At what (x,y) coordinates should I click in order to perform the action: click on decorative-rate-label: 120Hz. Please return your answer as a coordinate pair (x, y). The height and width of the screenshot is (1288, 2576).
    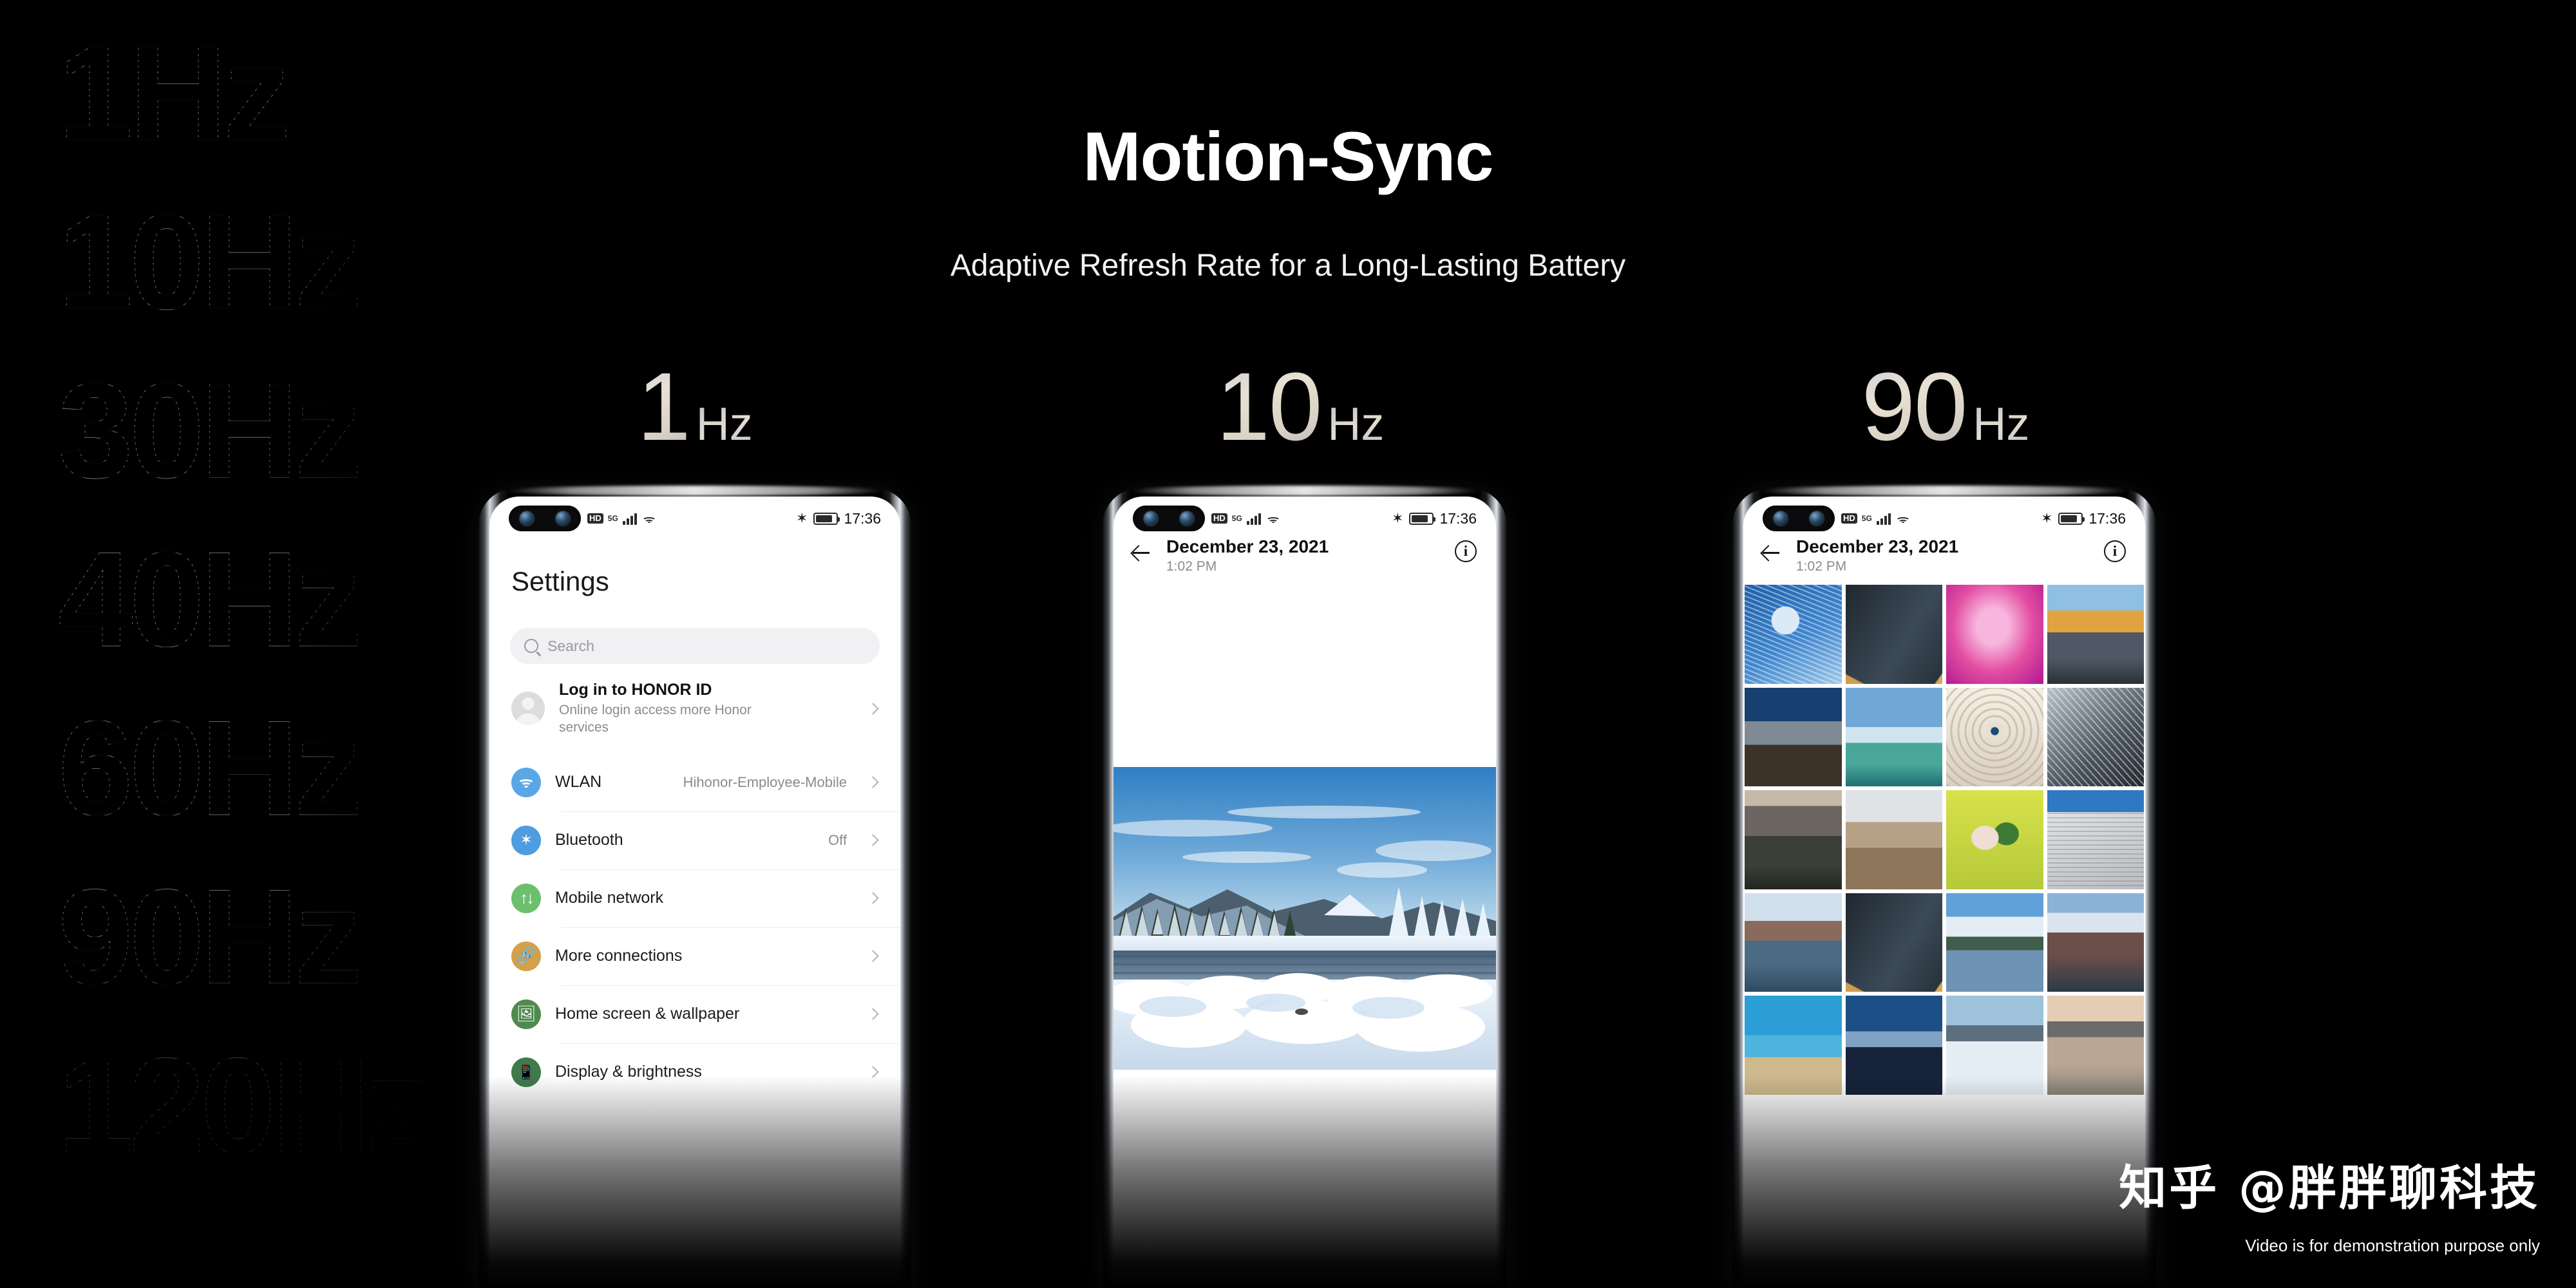
    Looking at the image, I should click on (246, 1105).